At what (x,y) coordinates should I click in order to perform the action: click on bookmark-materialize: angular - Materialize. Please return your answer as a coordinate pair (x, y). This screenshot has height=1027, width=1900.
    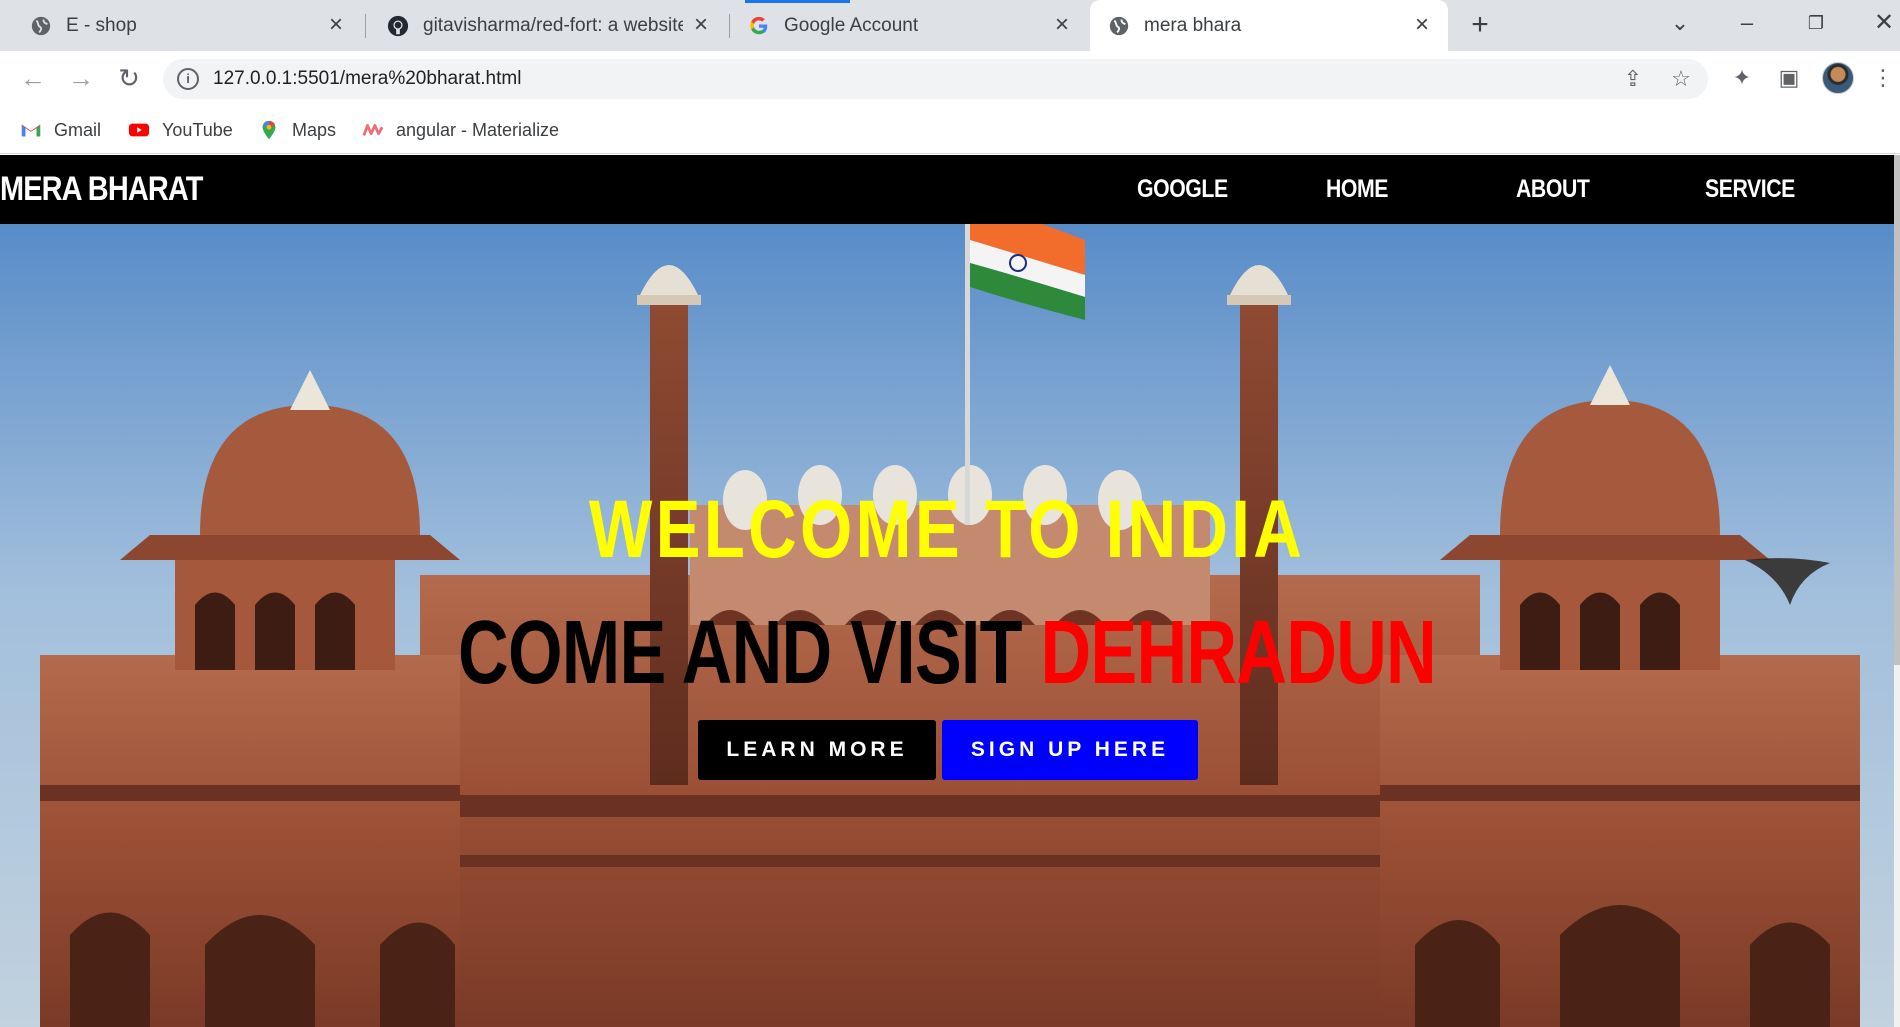
    Looking at the image, I should click on (460, 130).